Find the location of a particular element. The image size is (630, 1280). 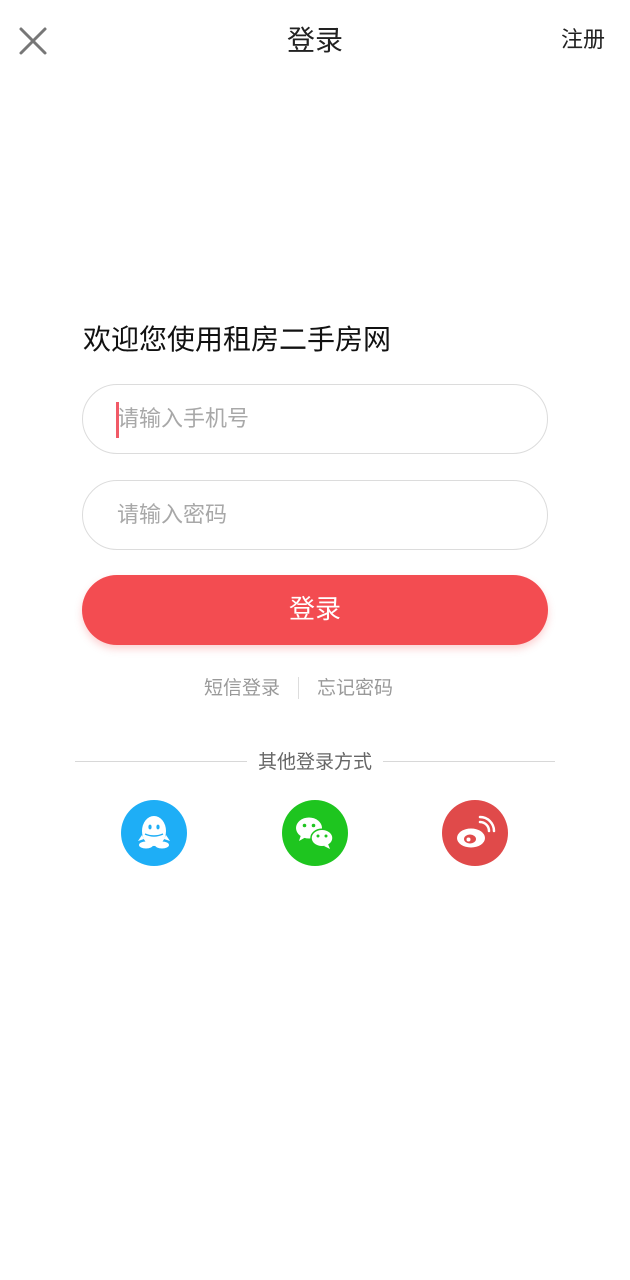

password-input is located at coordinates (317, 515).